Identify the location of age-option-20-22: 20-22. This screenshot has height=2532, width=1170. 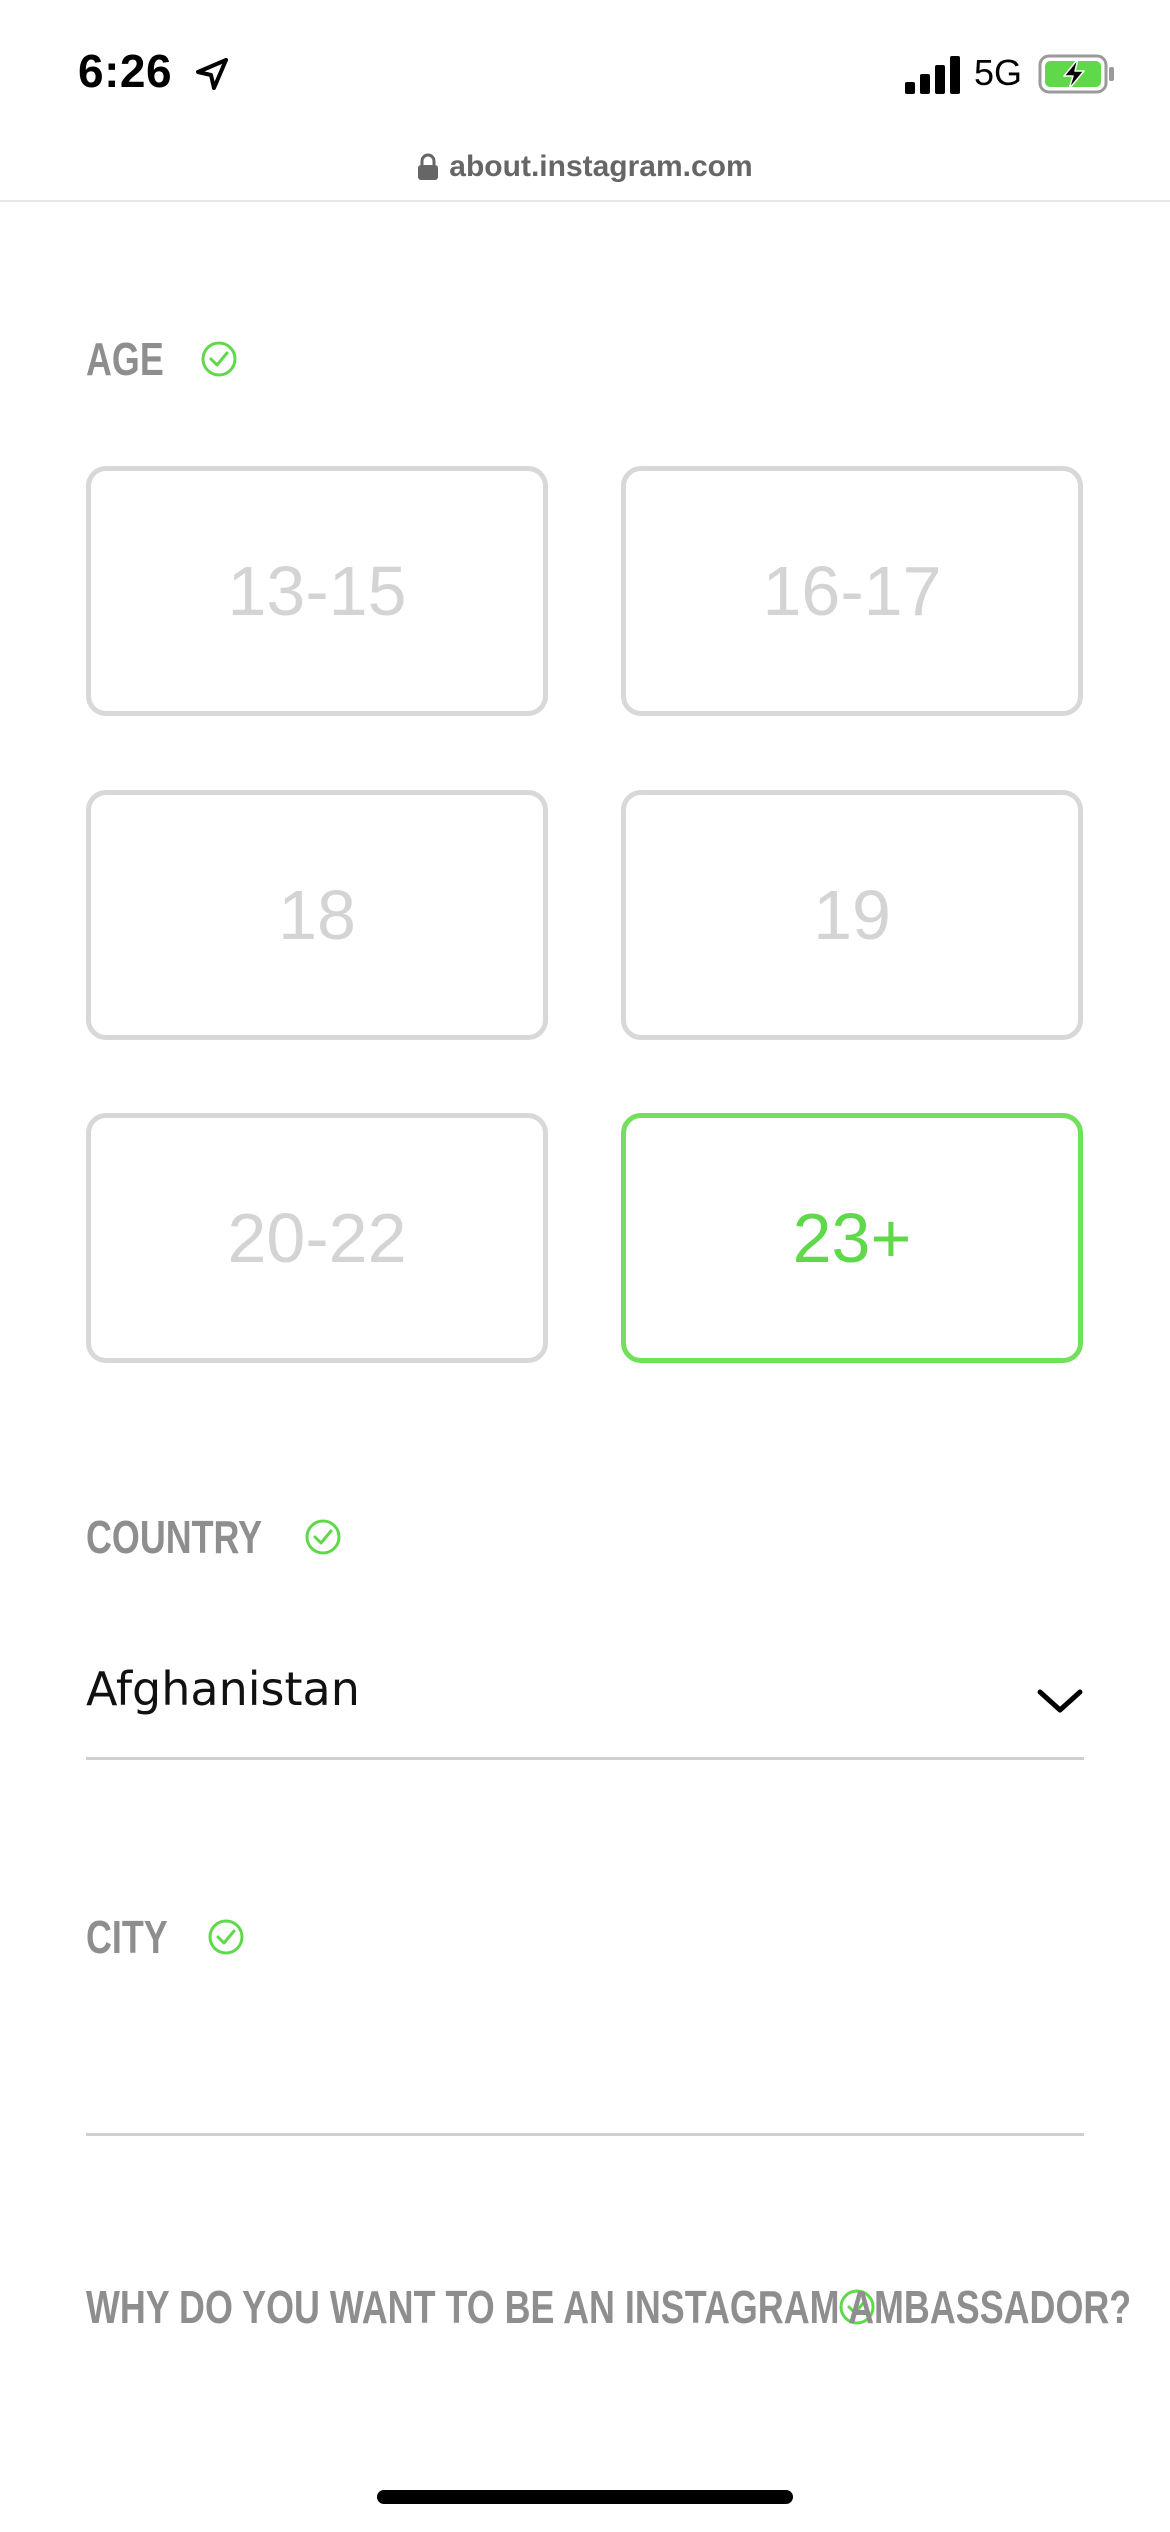
(317, 1238).